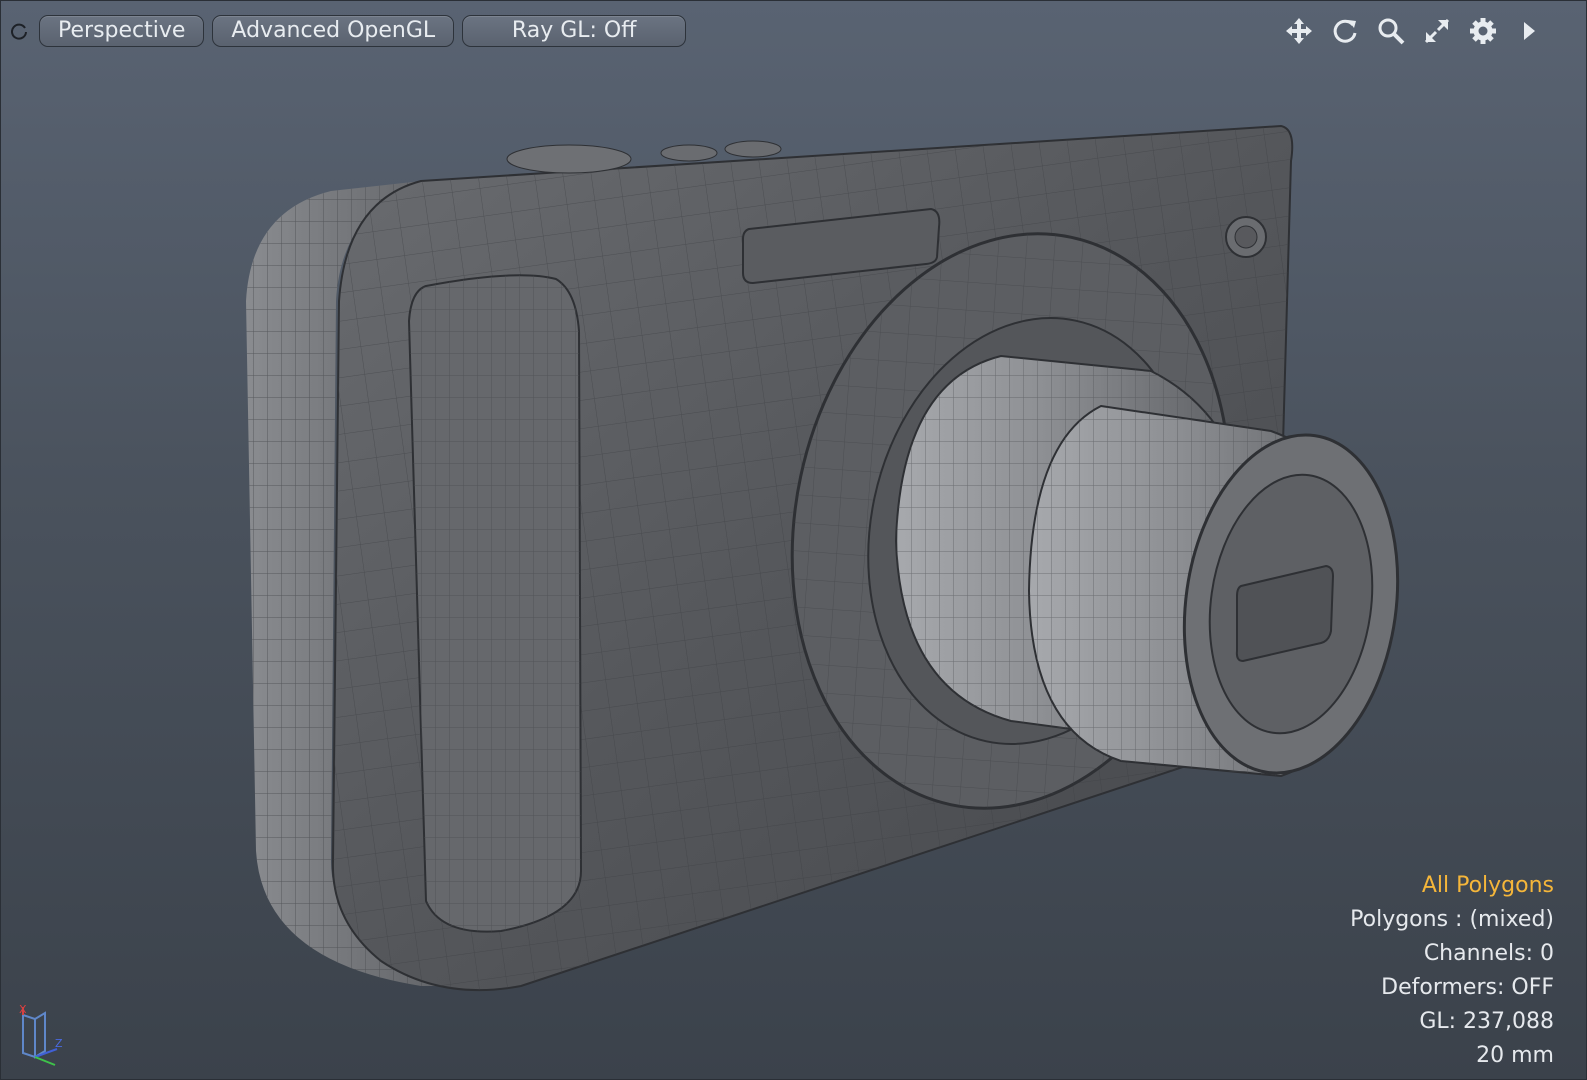  I want to click on axis-gizmo: X Z, so click(41, 1034).